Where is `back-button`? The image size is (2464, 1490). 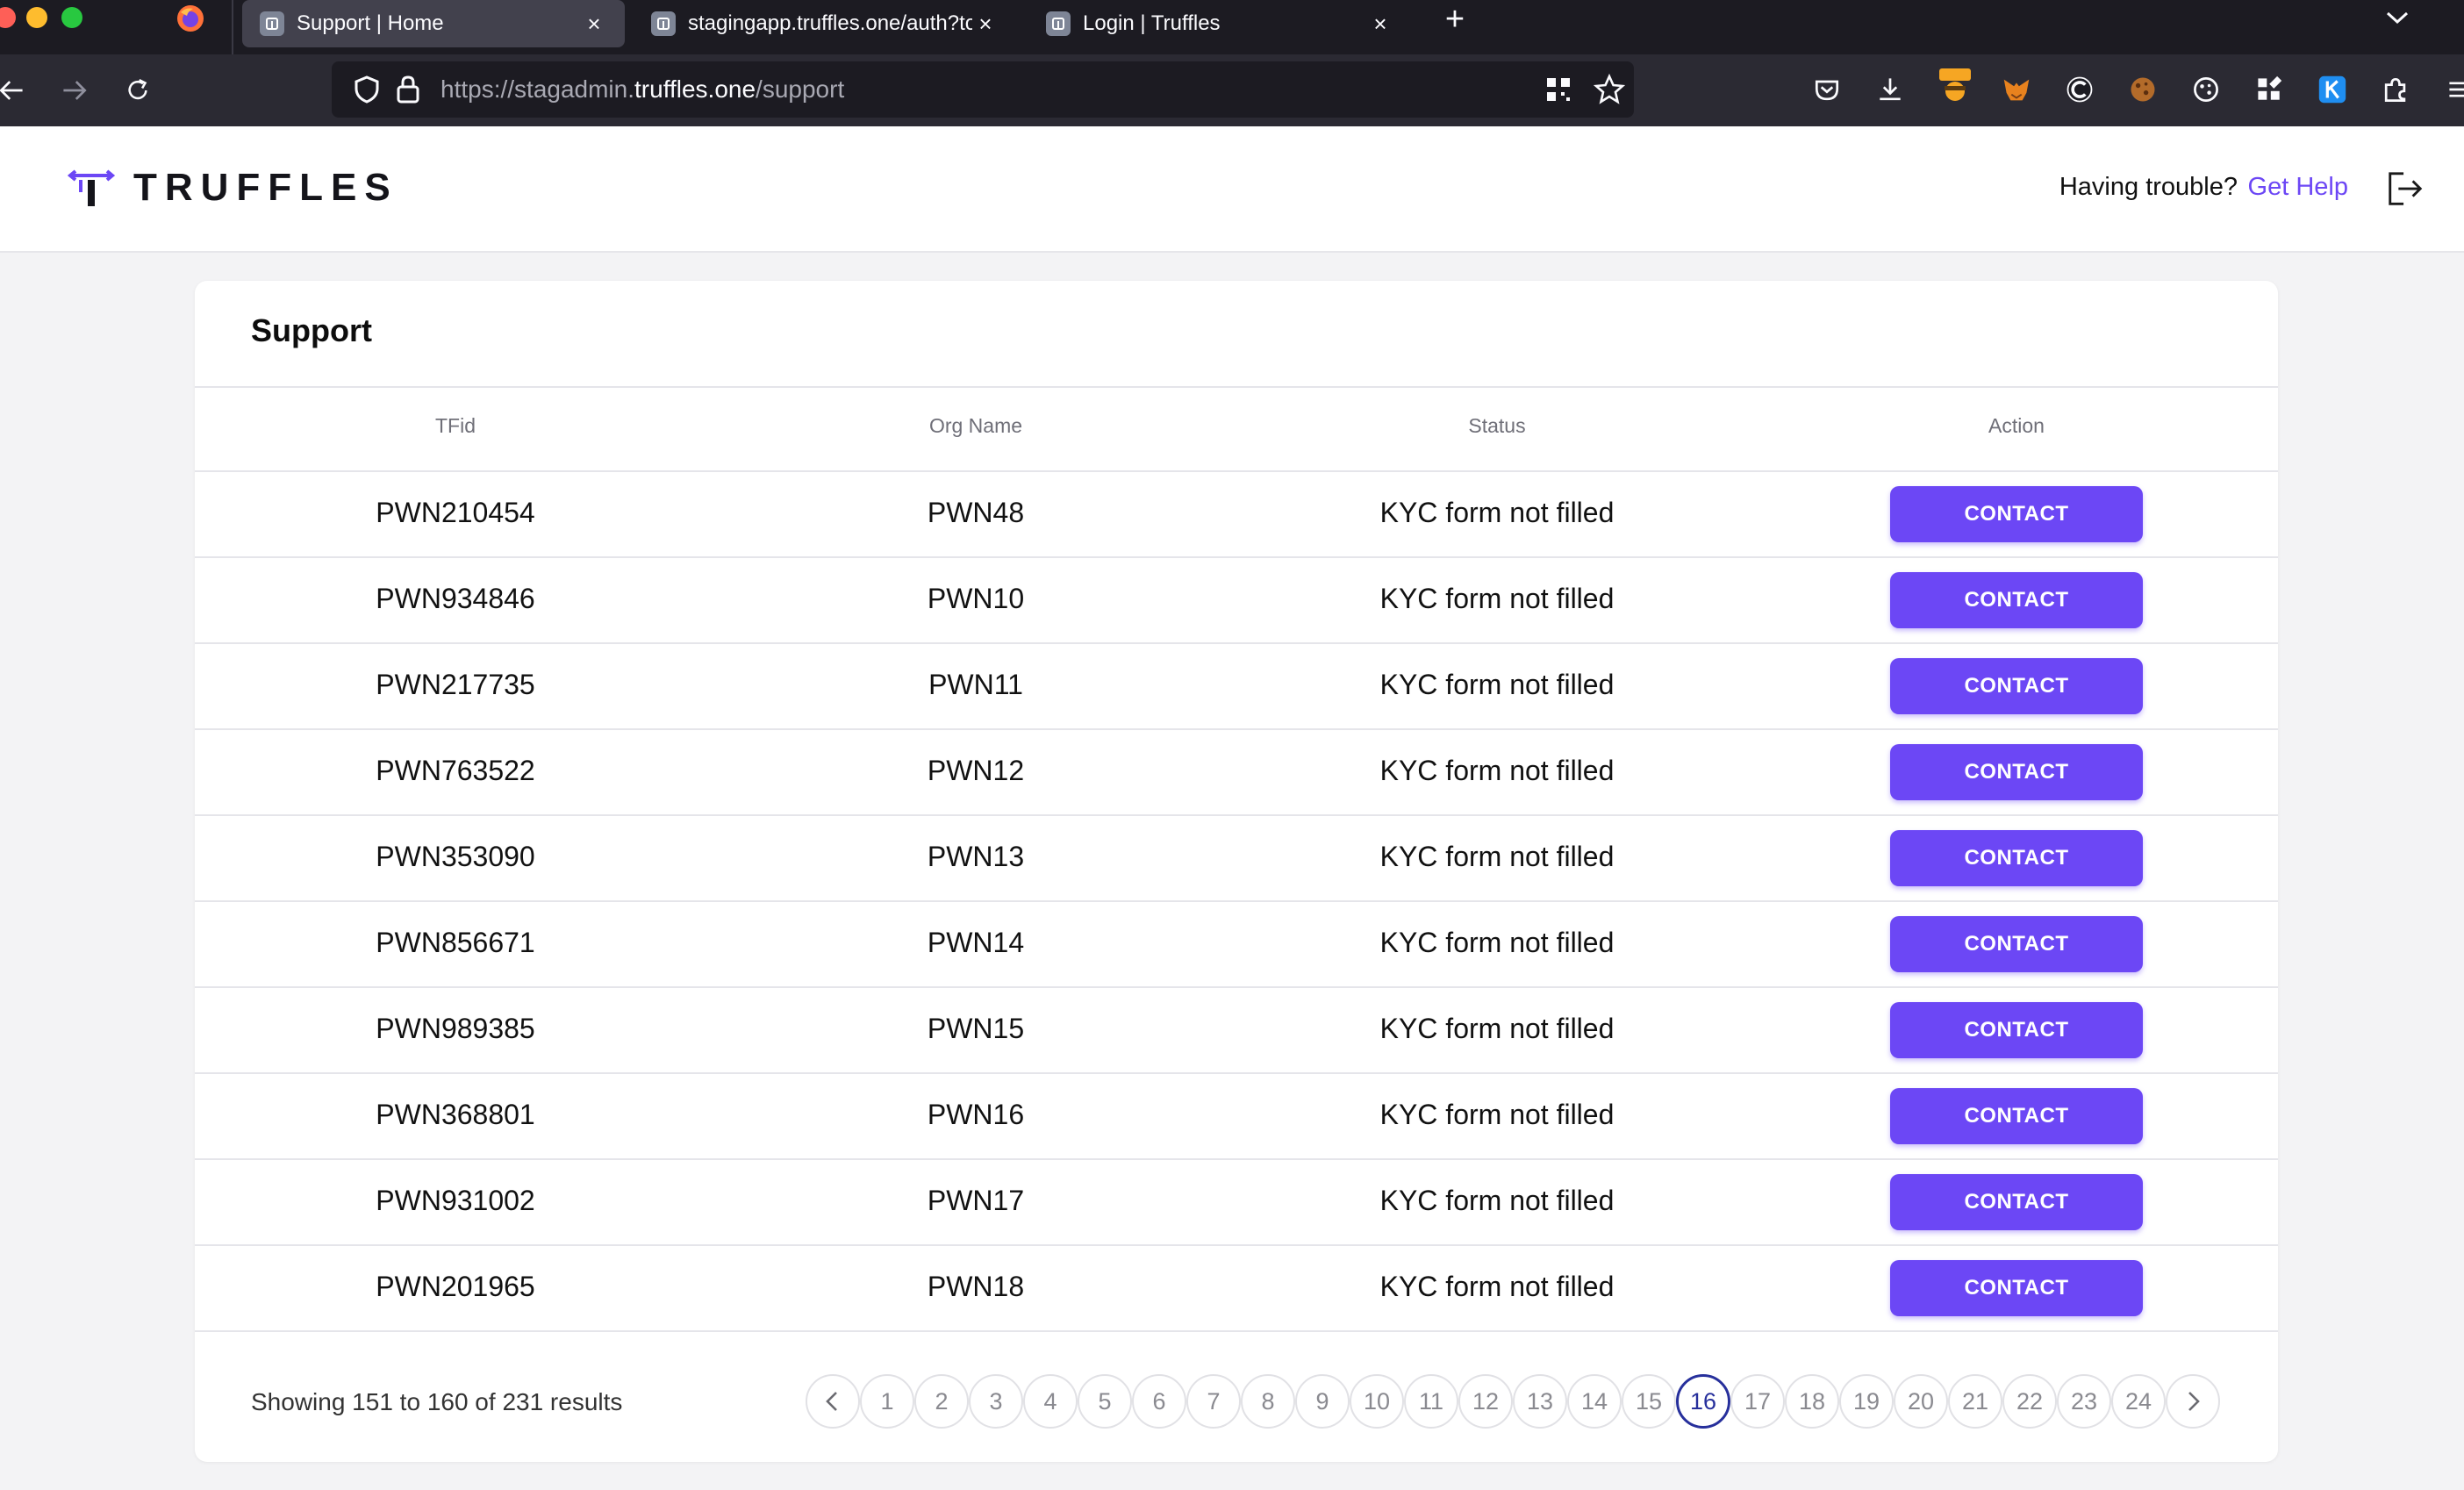
back-button is located at coordinates (16, 90).